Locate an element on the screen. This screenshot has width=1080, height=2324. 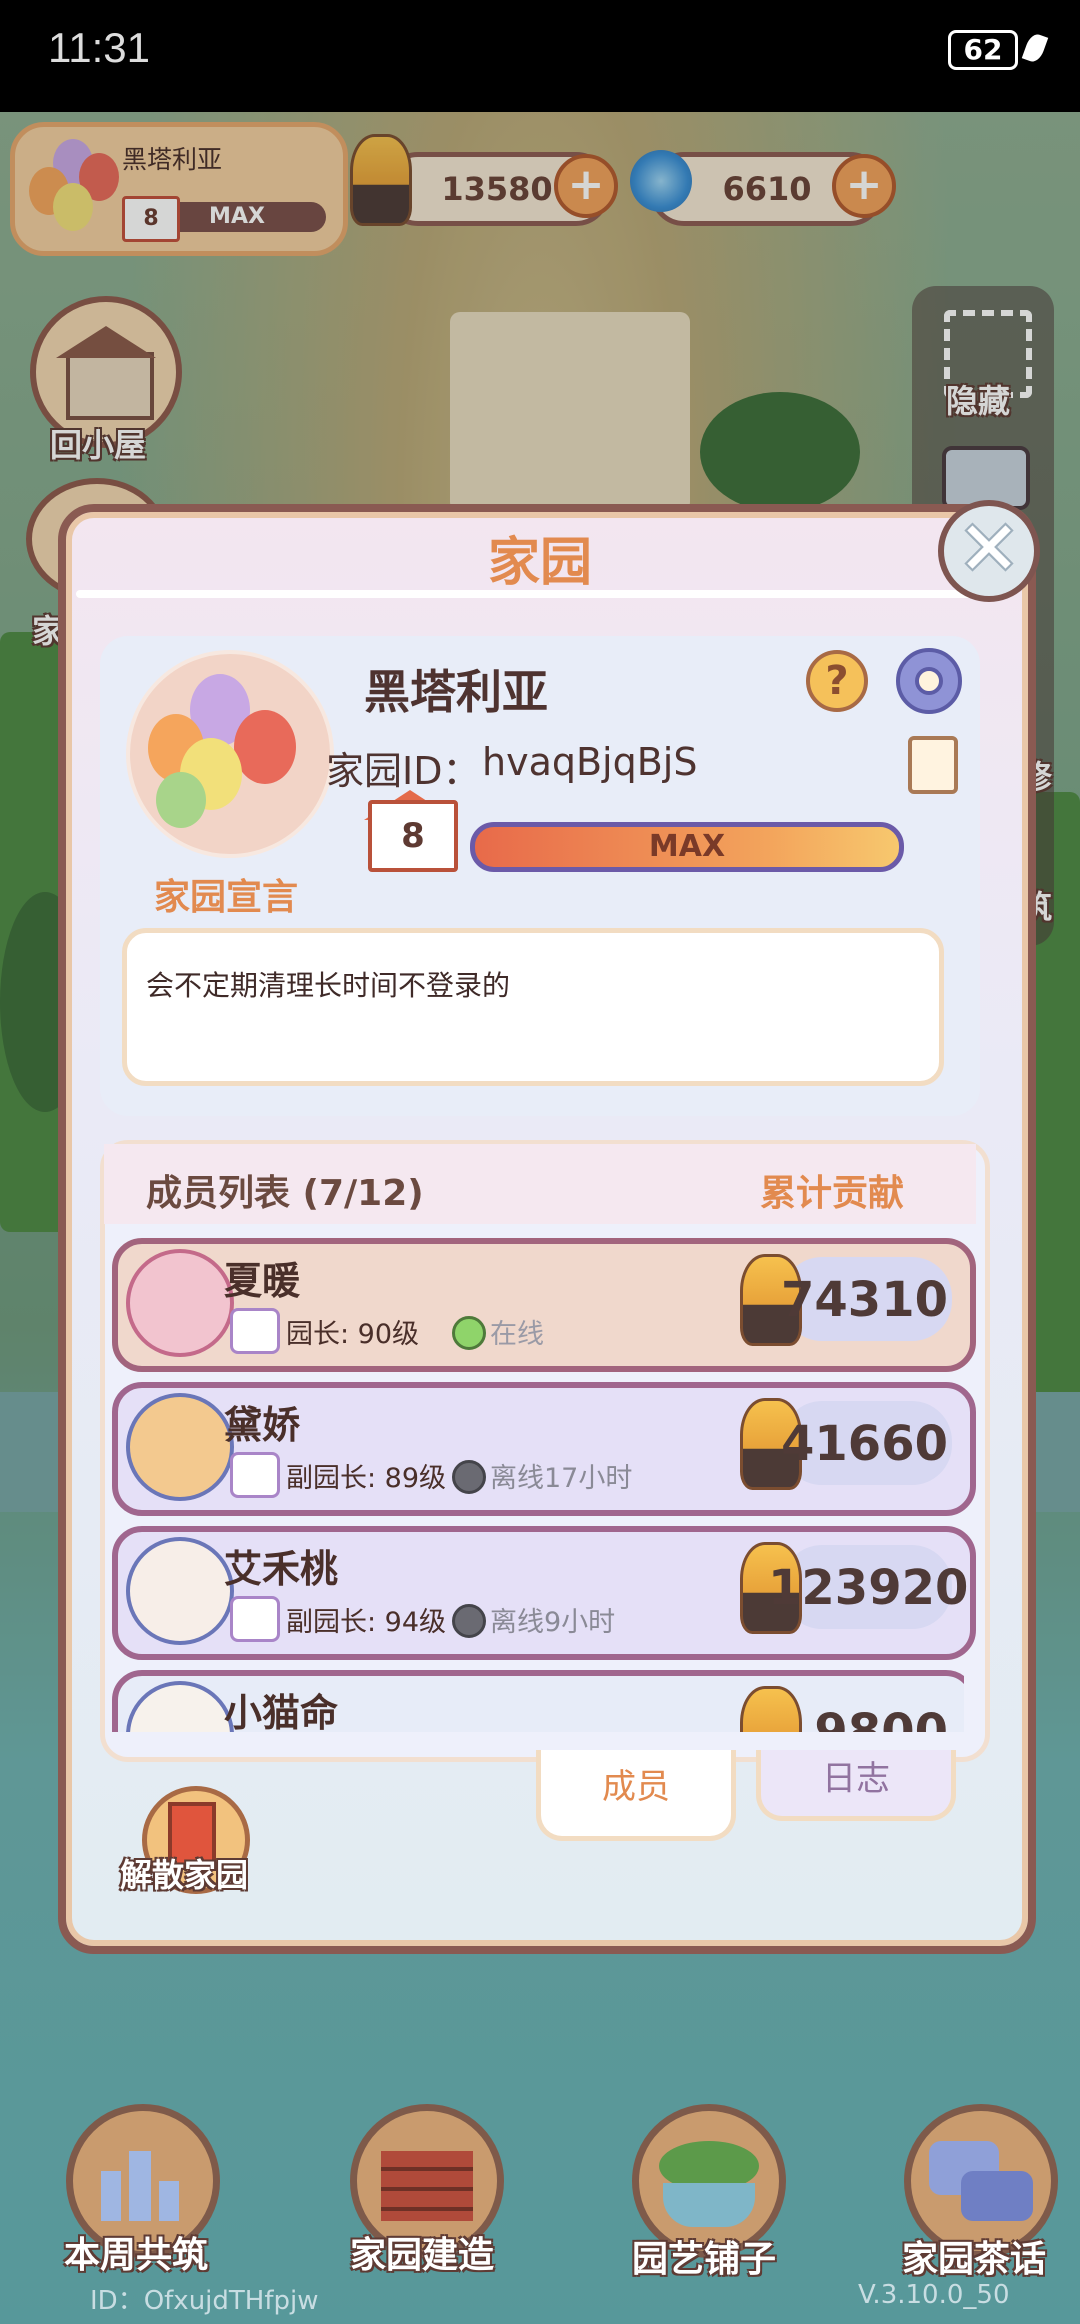
brick-wall-icon is located at coordinates (427, 2186).